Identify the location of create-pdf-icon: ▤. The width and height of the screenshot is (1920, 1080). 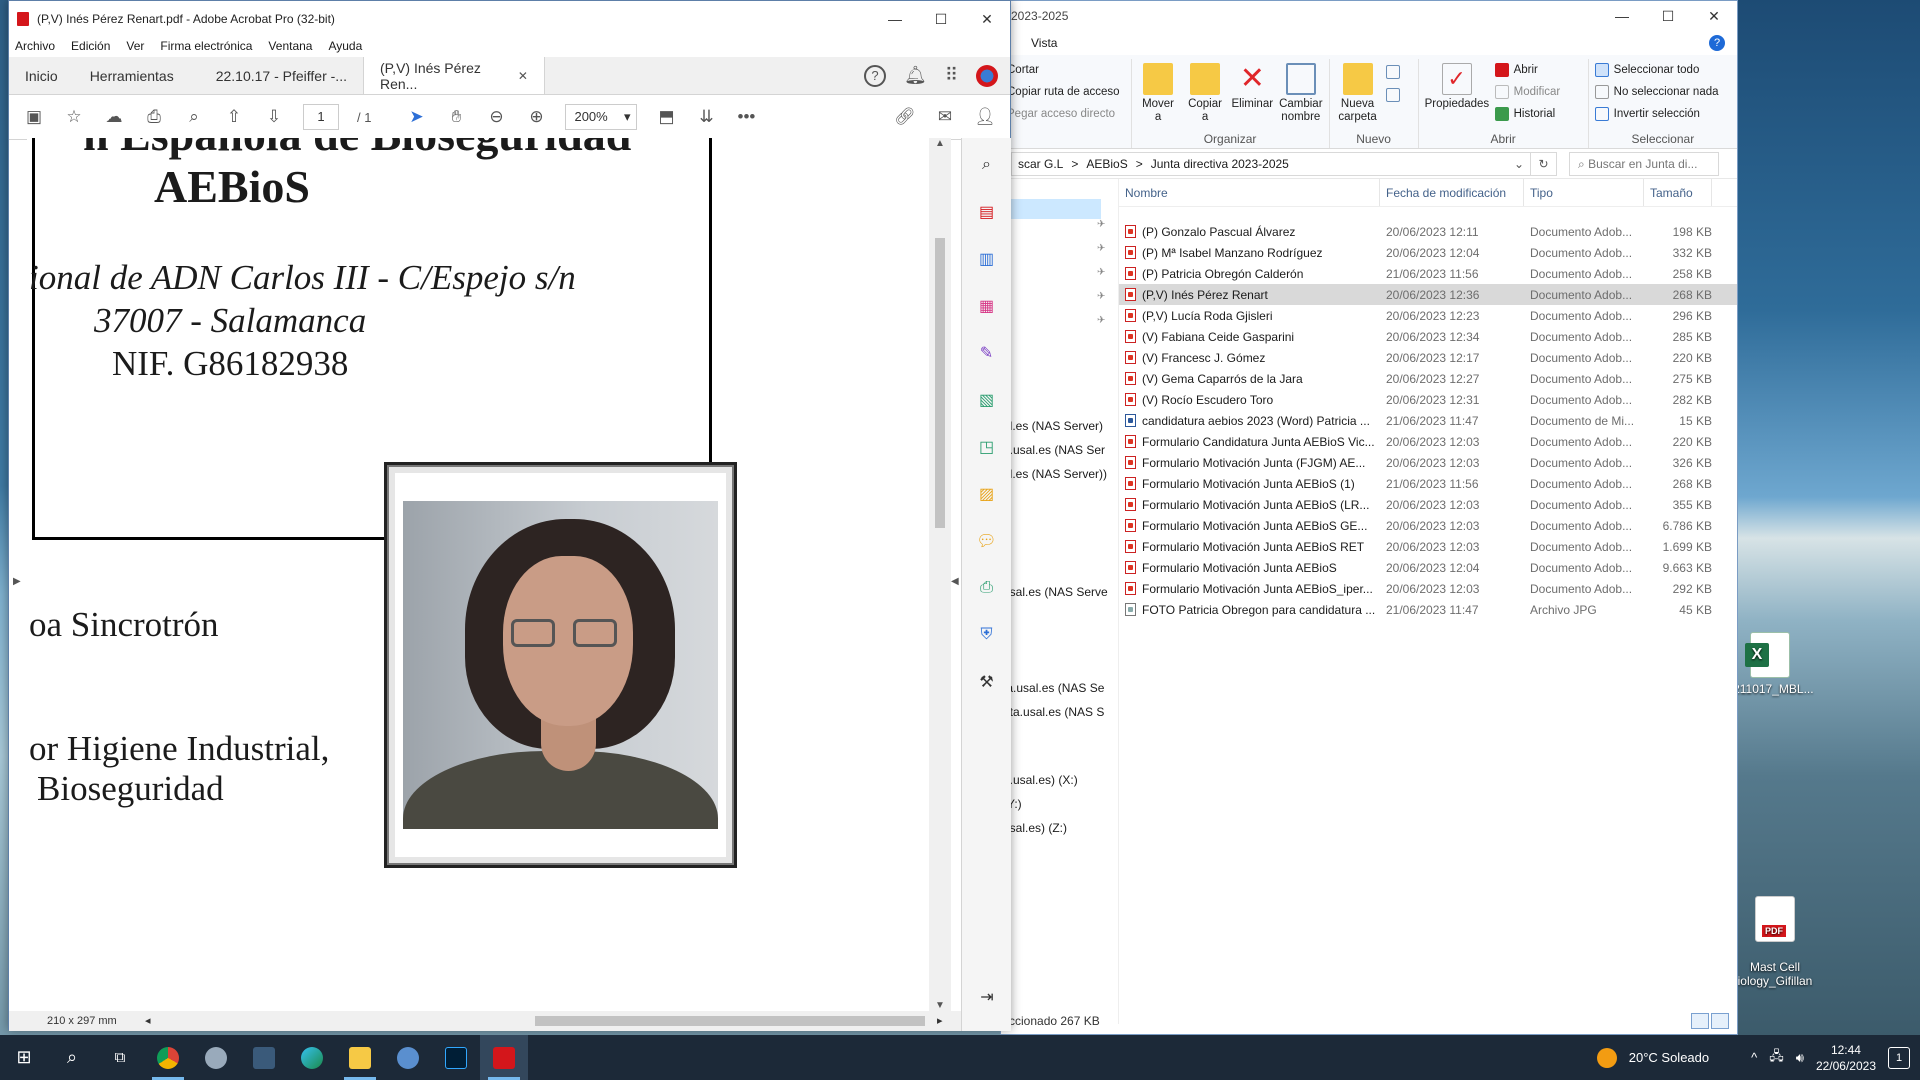
(987, 212).